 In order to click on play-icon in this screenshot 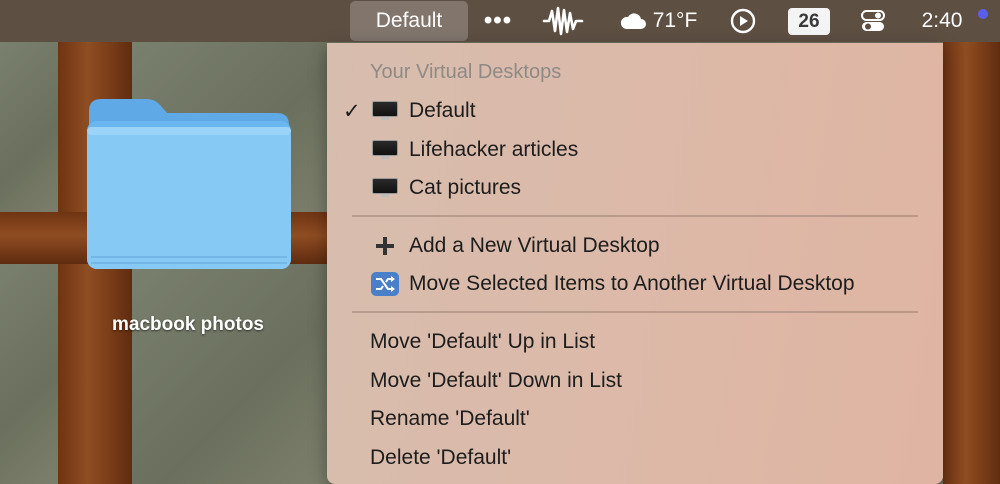, I will do `click(743, 21)`.